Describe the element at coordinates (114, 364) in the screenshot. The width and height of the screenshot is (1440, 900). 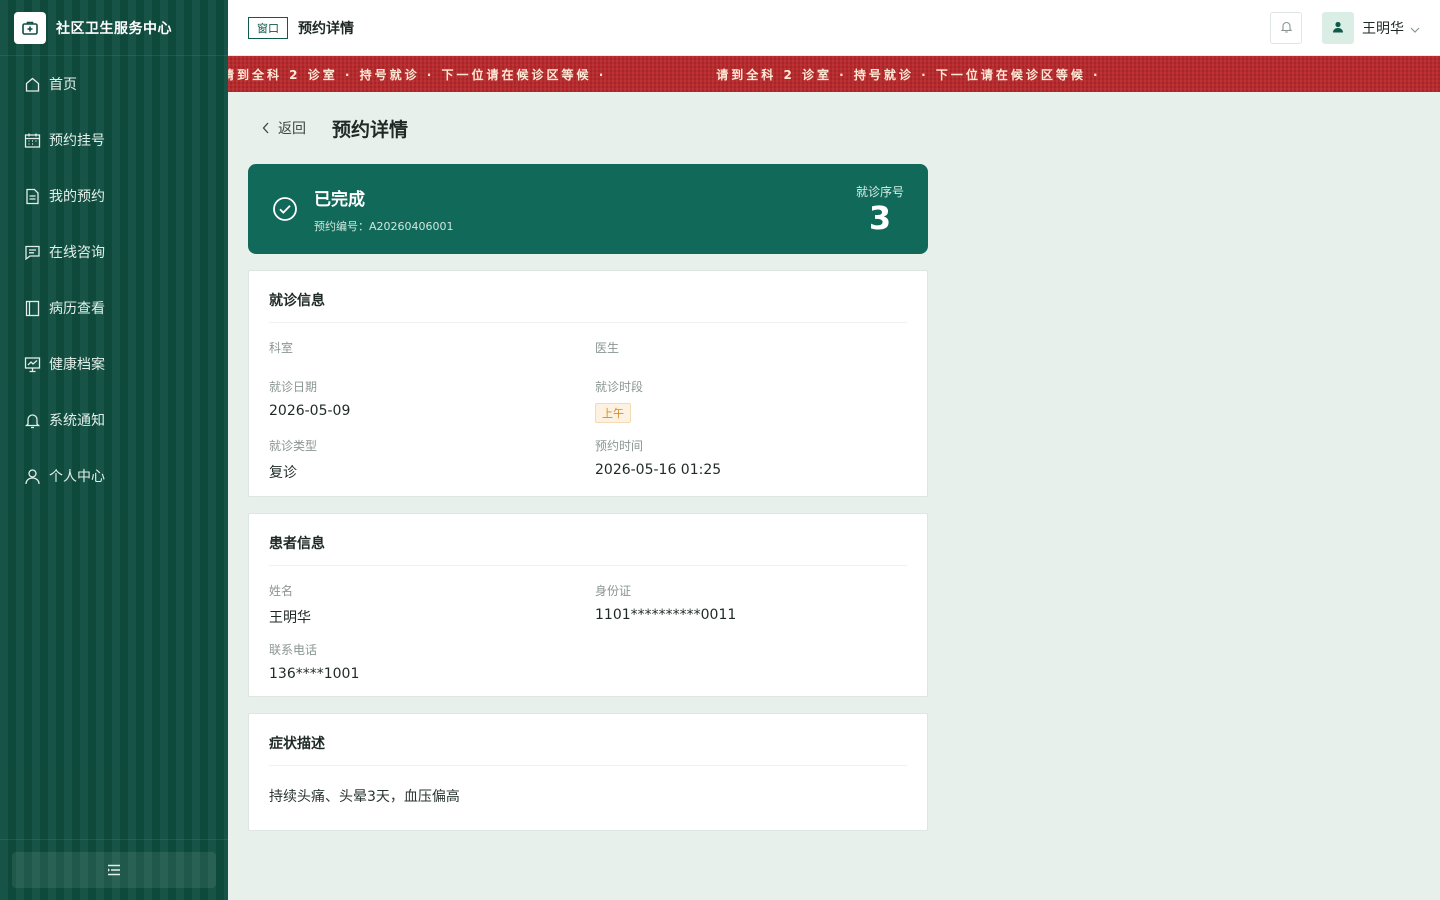
I see `sidebar-item-health-file: 健康档案` at that location.